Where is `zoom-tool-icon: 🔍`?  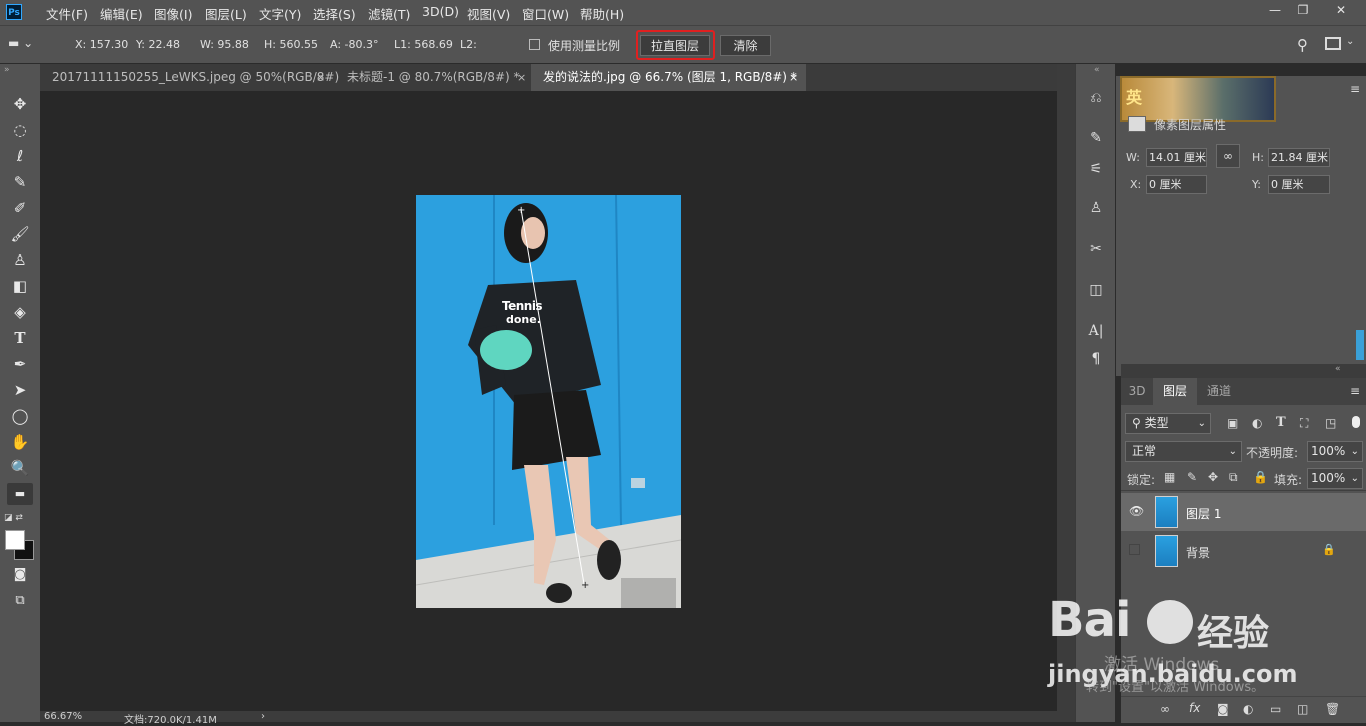 zoom-tool-icon: 🔍 is located at coordinates (20, 468).